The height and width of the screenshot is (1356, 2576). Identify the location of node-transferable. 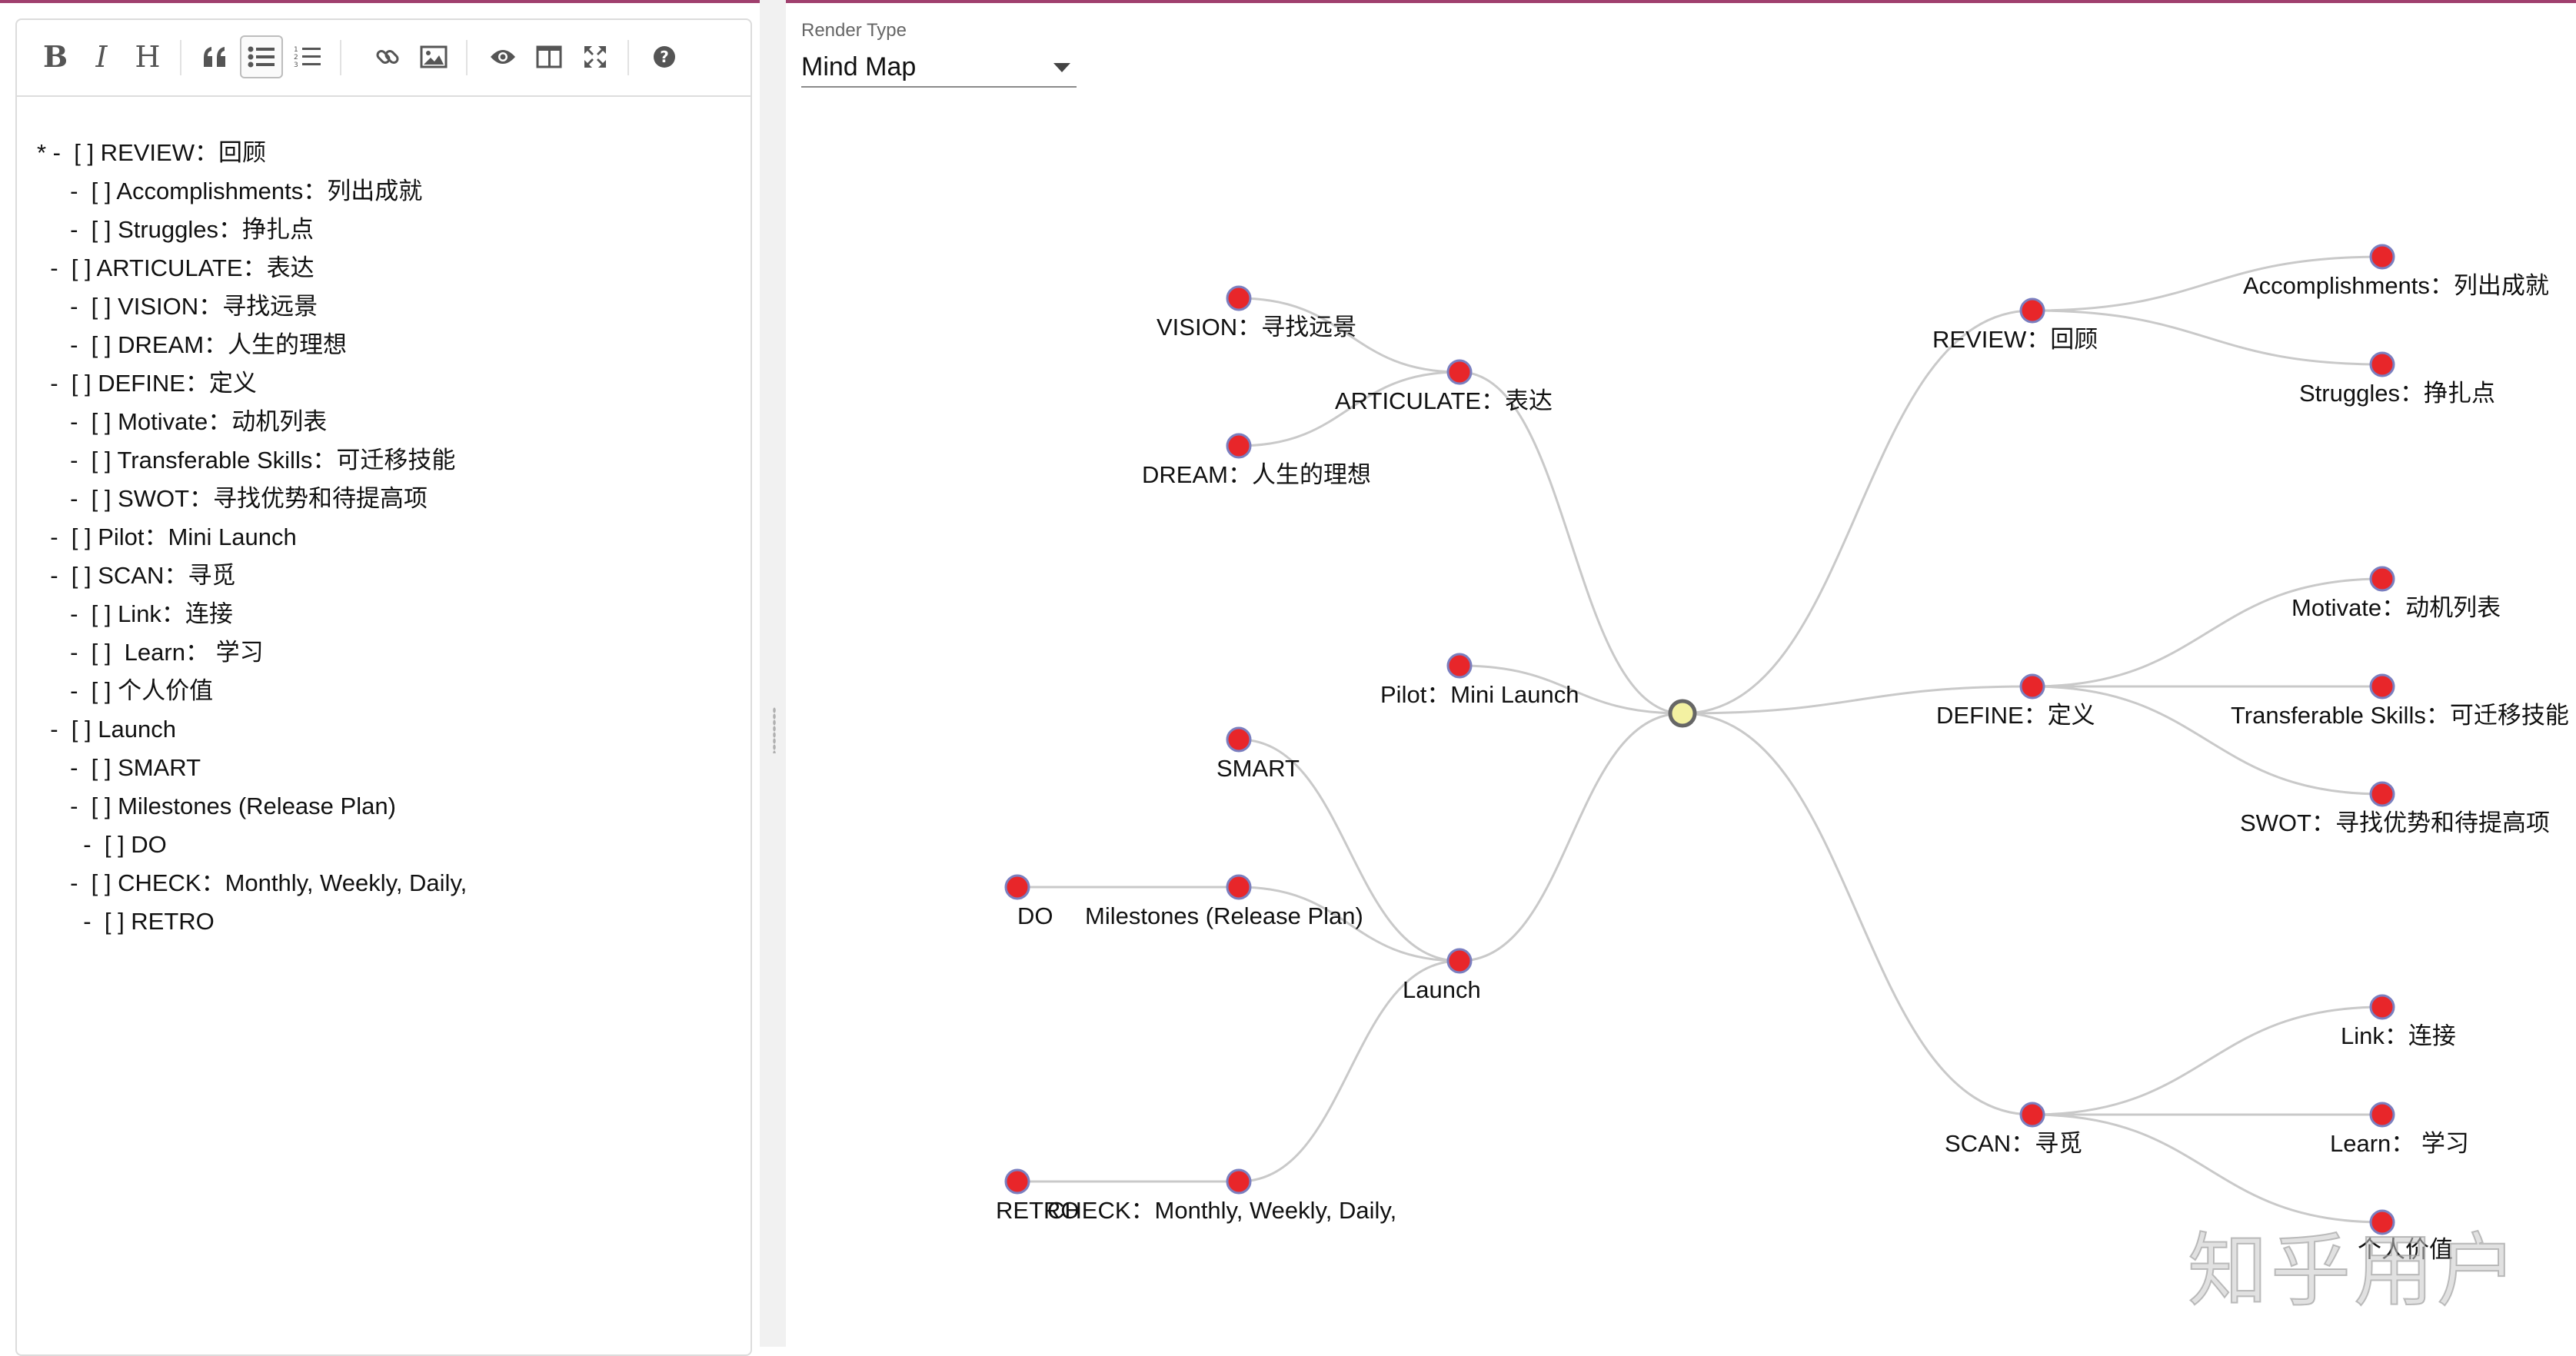
(2382, 686).